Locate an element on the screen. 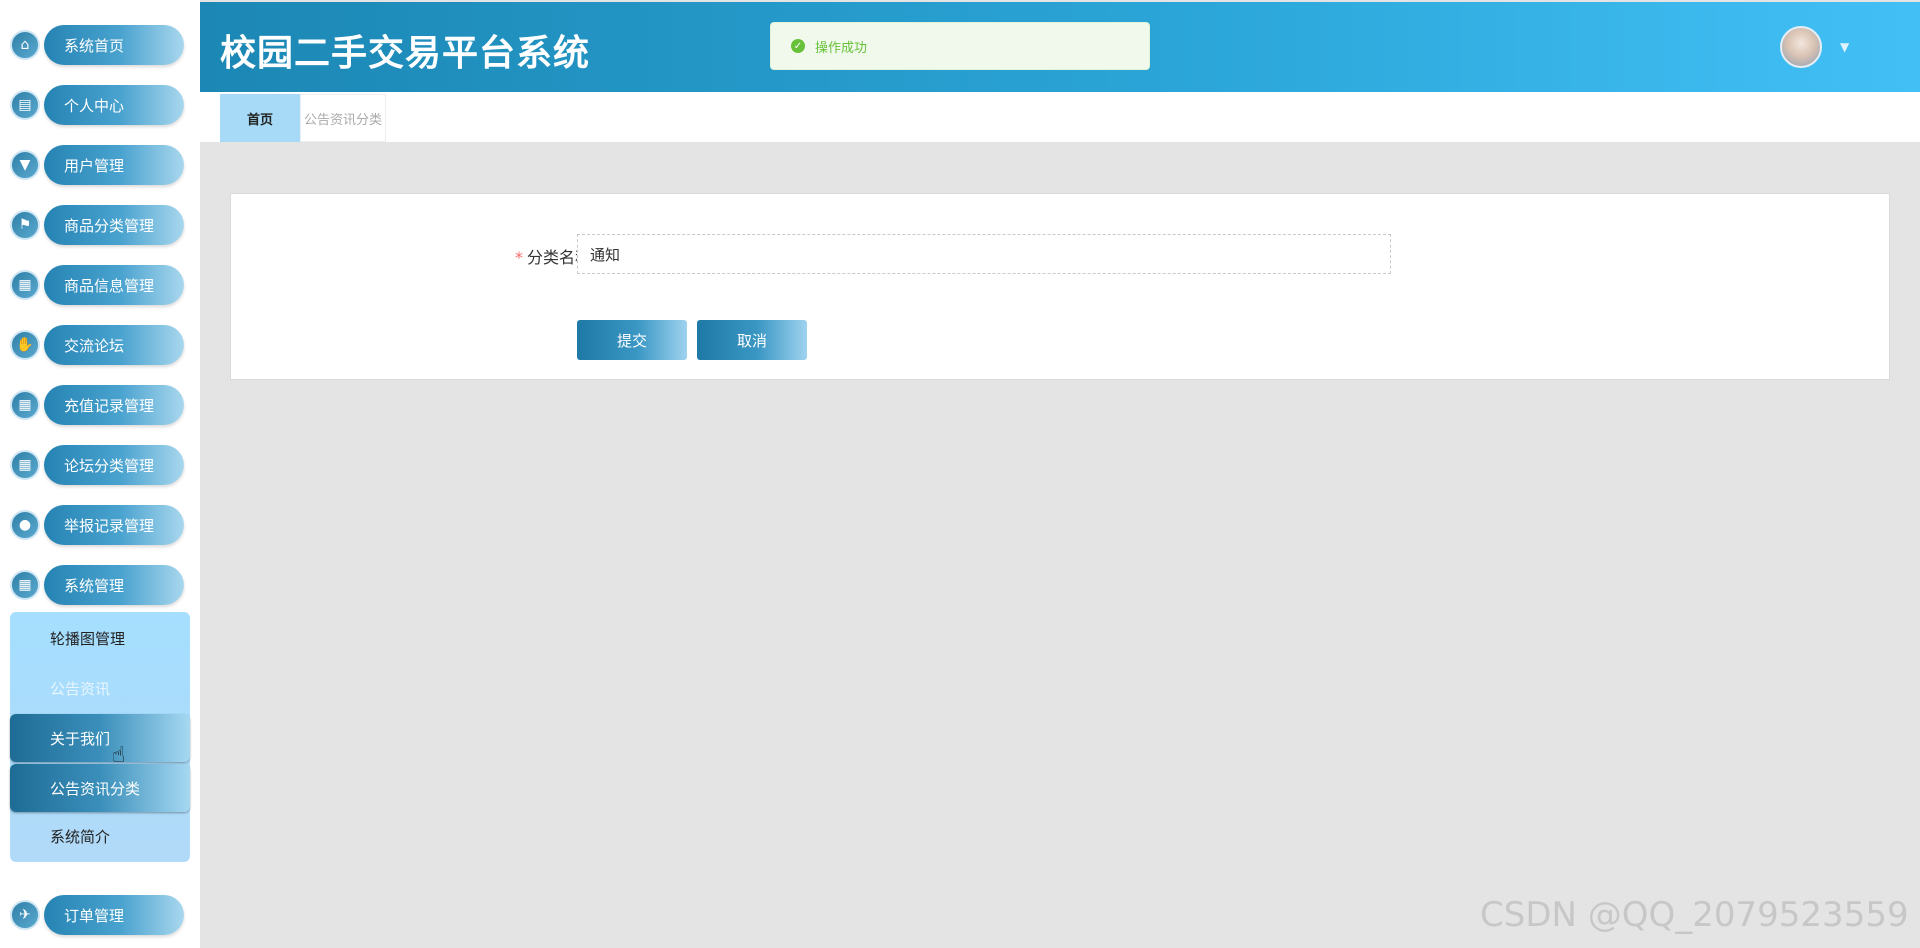 Image resolution: width=1920 pixels, height=948 pixels. sidebar-item-goods-category: ⚑ 商品分类管理 is located at coordinates (97, 225).